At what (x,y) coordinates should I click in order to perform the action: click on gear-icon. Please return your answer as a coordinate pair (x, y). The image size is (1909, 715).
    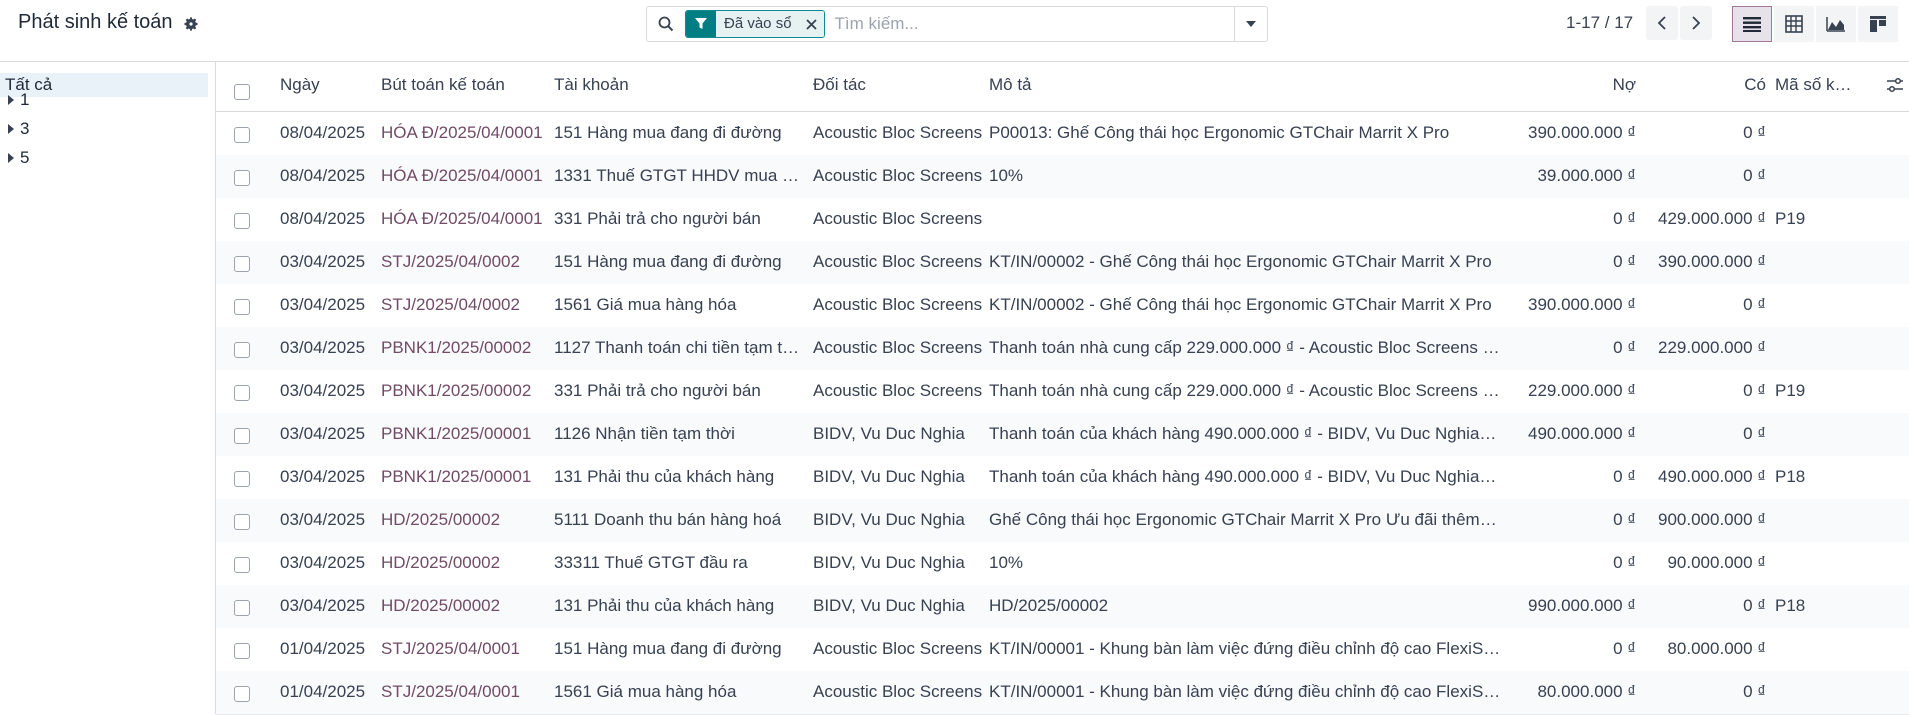
    Looking at the image, I should click on (191, 23).